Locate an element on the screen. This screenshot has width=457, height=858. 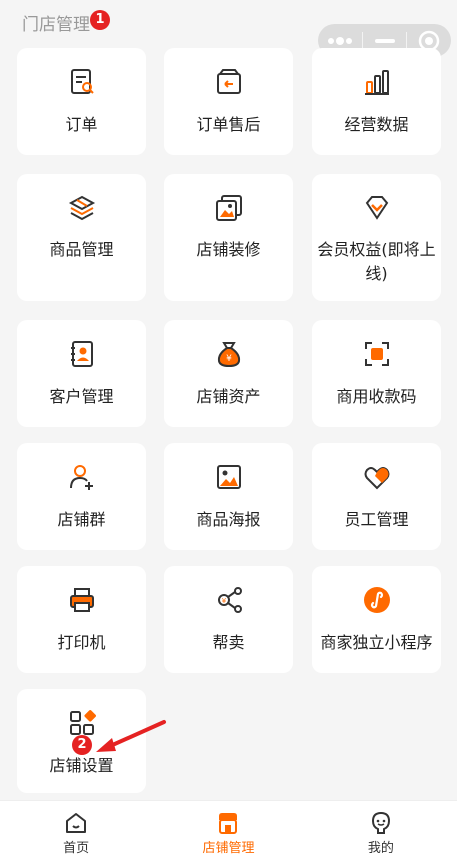
tile-printer: 打印机 is located at coordinates (81, 619).